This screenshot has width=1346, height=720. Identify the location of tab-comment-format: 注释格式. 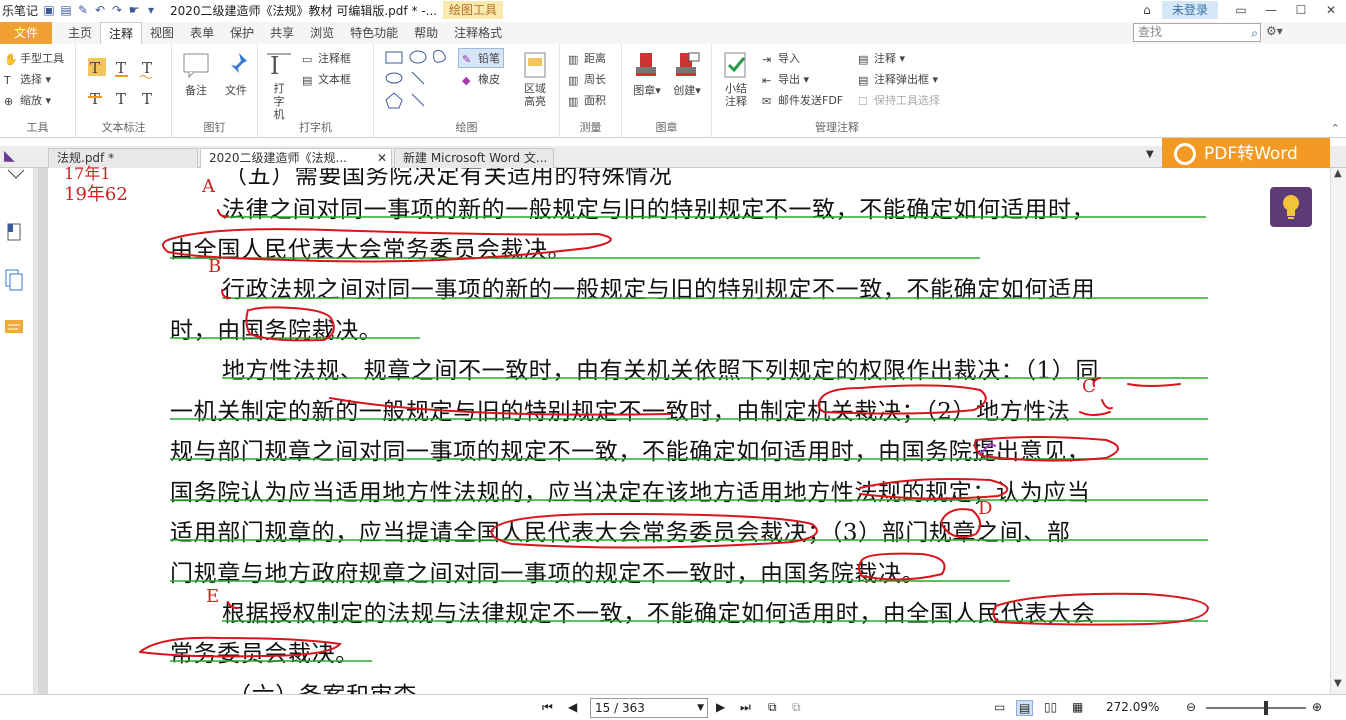
(478, 33).